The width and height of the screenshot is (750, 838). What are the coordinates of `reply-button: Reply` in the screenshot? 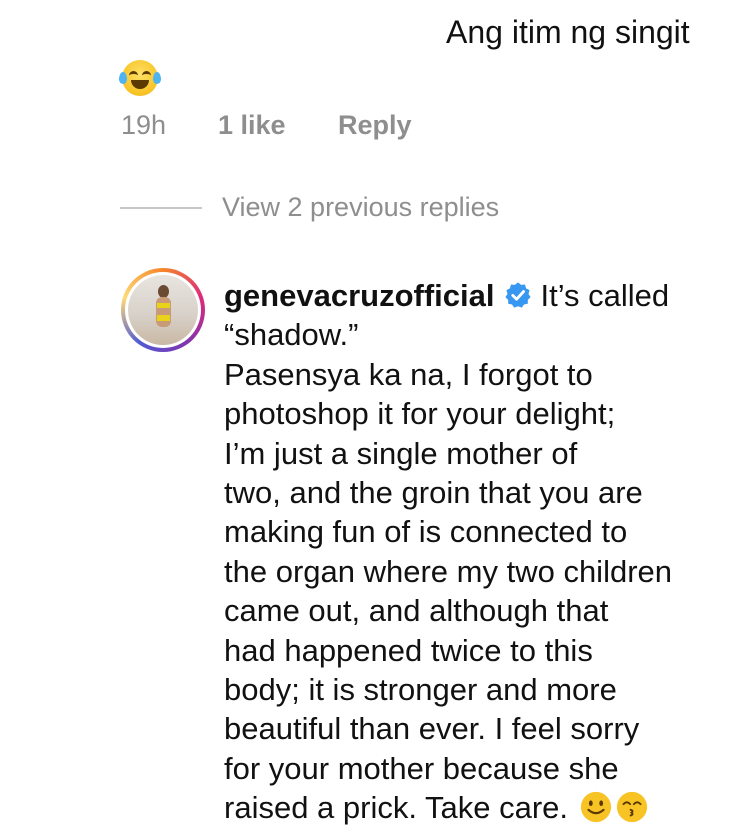 It's located at (375, 125).